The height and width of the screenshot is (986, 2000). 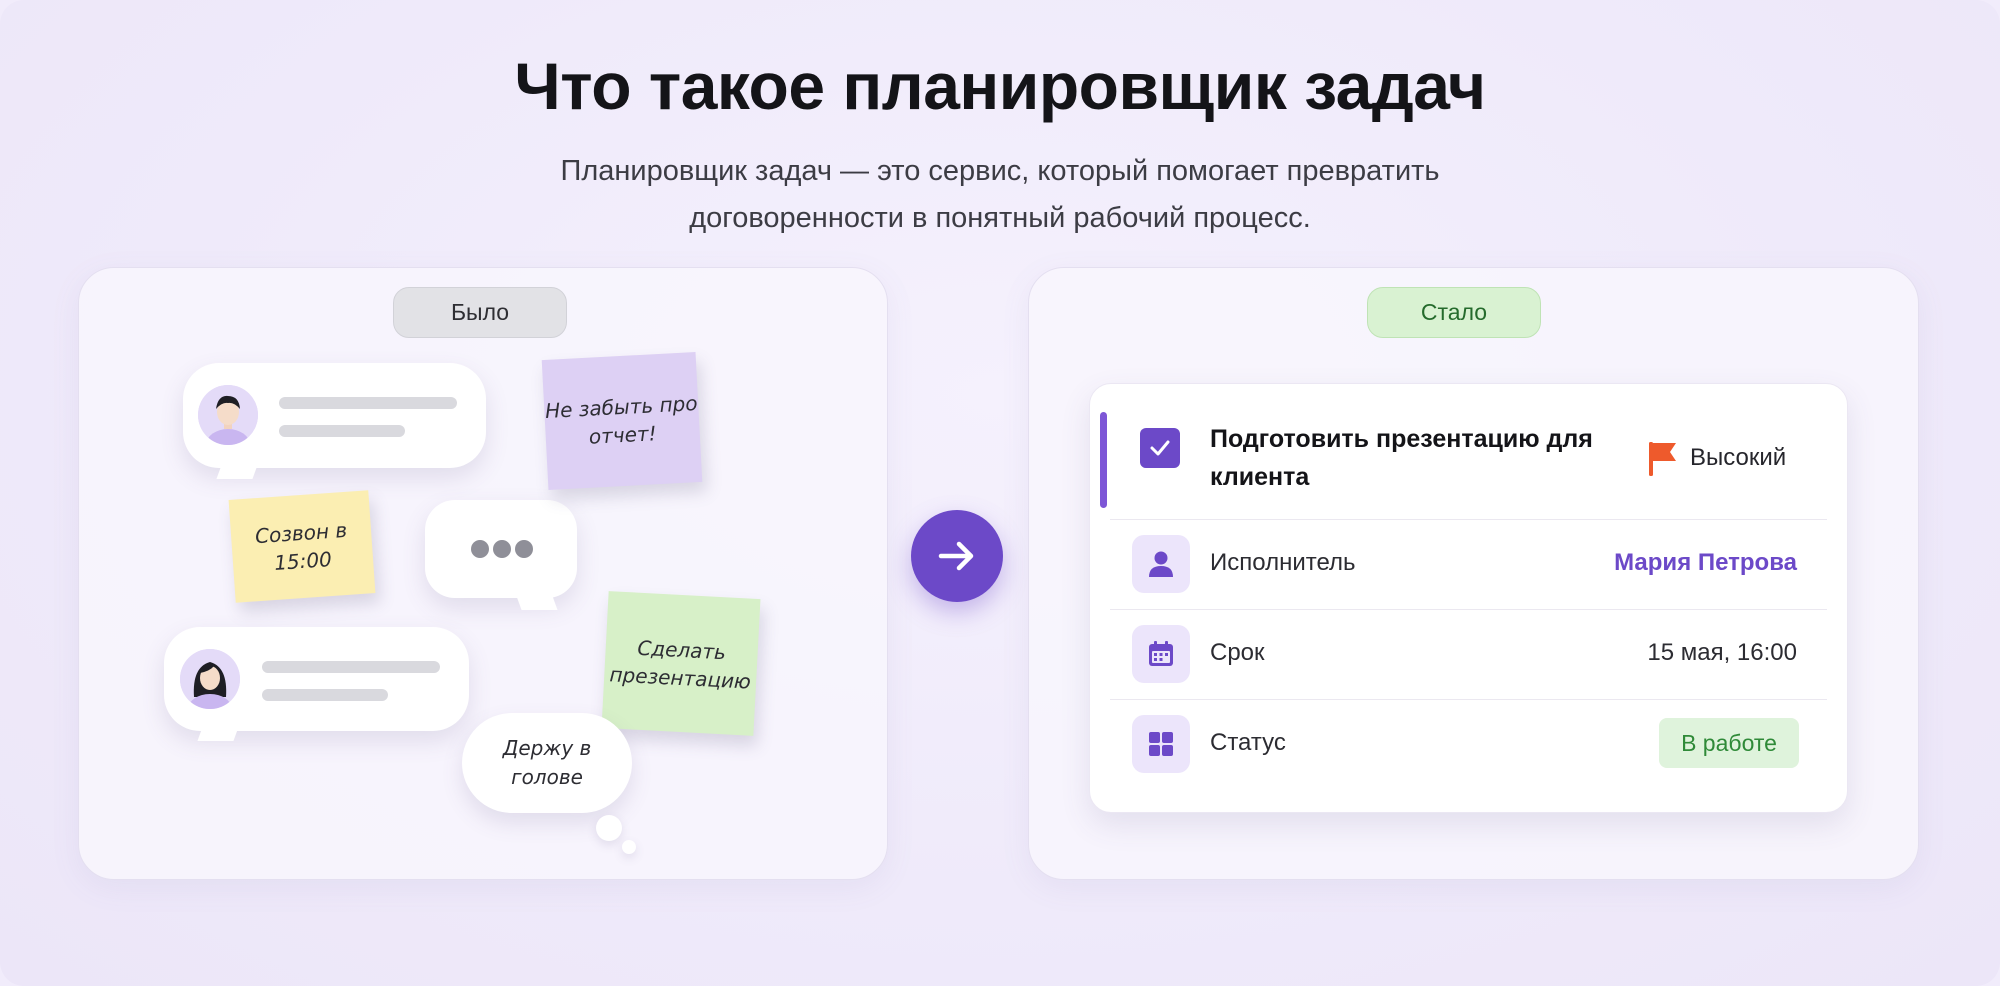 I want to click on assignee-value: Мария Петрова, so click(x=1705, y=563).